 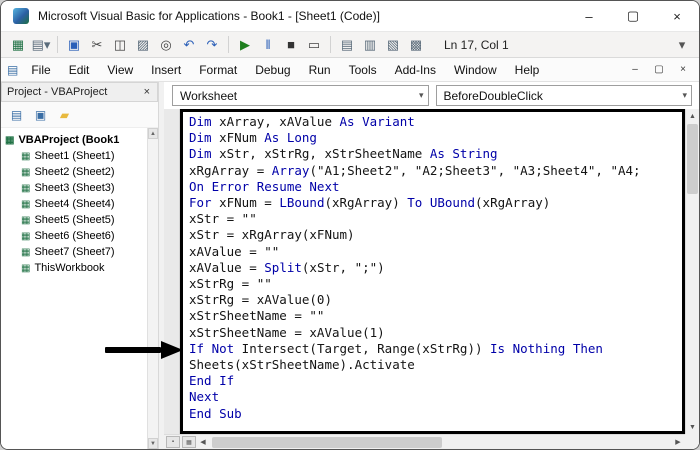 What do you see at coordinates (291, 45) in the screenshot?
I see `reset-icon: ■` at bounding box center [291, 45].